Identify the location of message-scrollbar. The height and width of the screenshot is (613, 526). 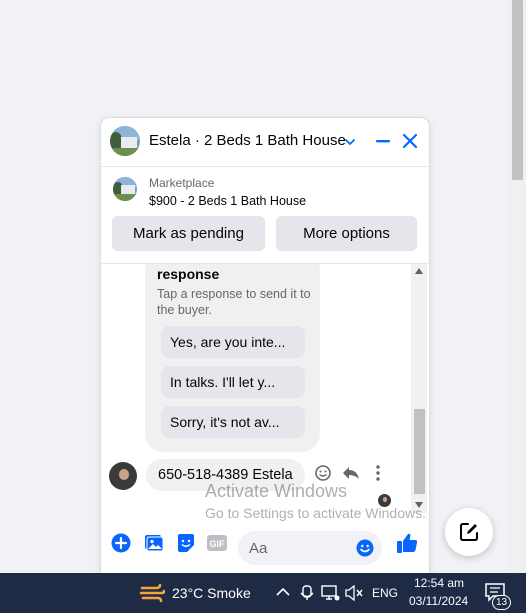
(419, 388).